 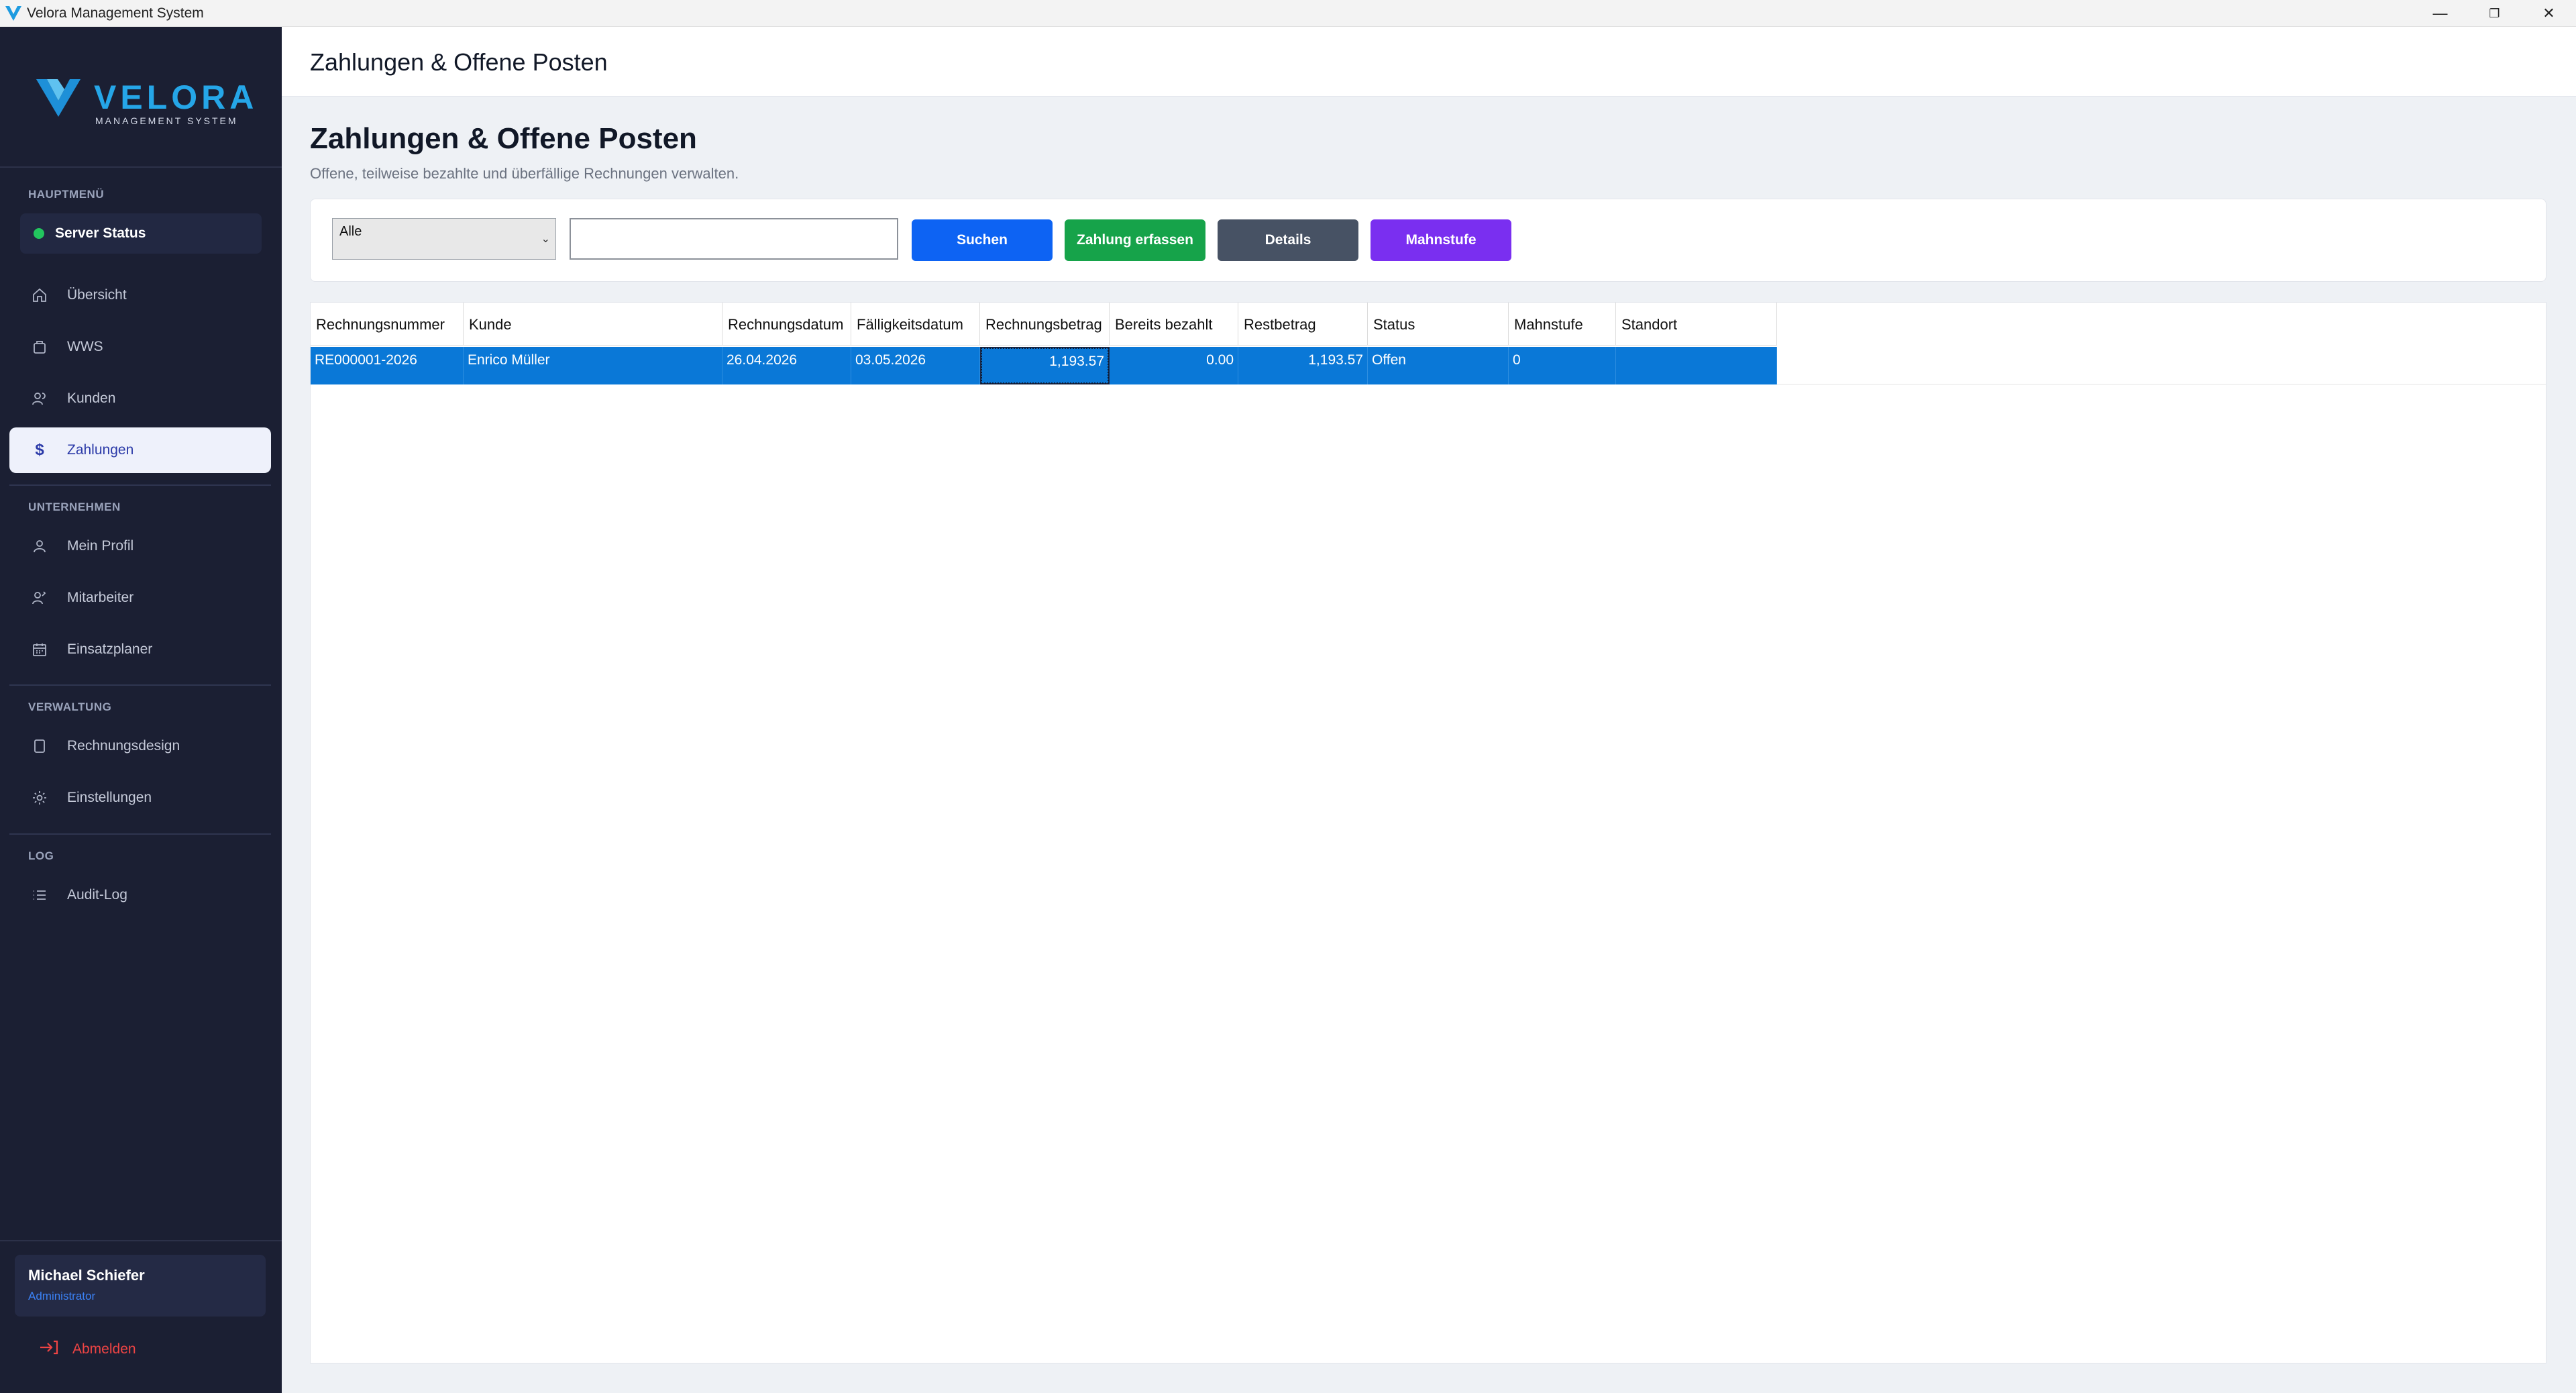 What do you see at coordinates (140, 546) in the screenshot?
I see `sidebar-item-profile: Mein Profil` at bounding box center [140, 546].